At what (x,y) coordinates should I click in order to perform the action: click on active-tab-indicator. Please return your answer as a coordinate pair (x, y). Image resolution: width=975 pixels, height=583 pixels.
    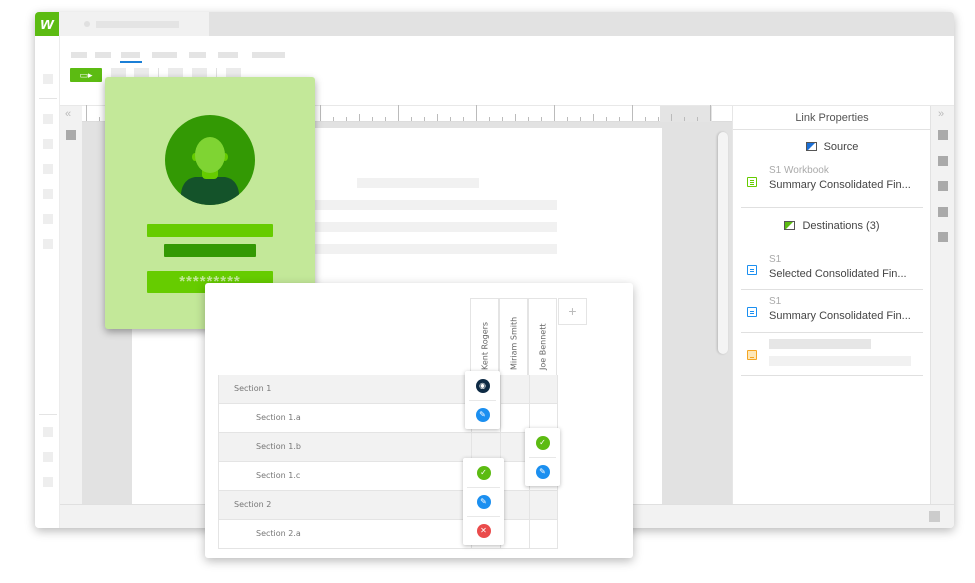
    Looking at the image, I should click on (131, 62).